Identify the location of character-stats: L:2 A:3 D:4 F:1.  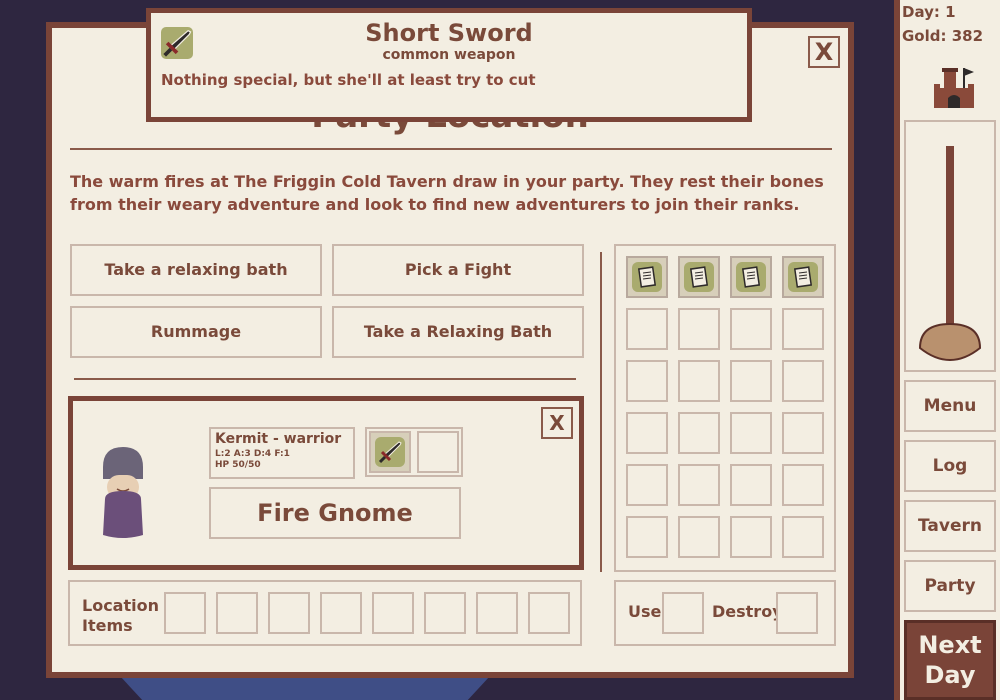
(252, 454).